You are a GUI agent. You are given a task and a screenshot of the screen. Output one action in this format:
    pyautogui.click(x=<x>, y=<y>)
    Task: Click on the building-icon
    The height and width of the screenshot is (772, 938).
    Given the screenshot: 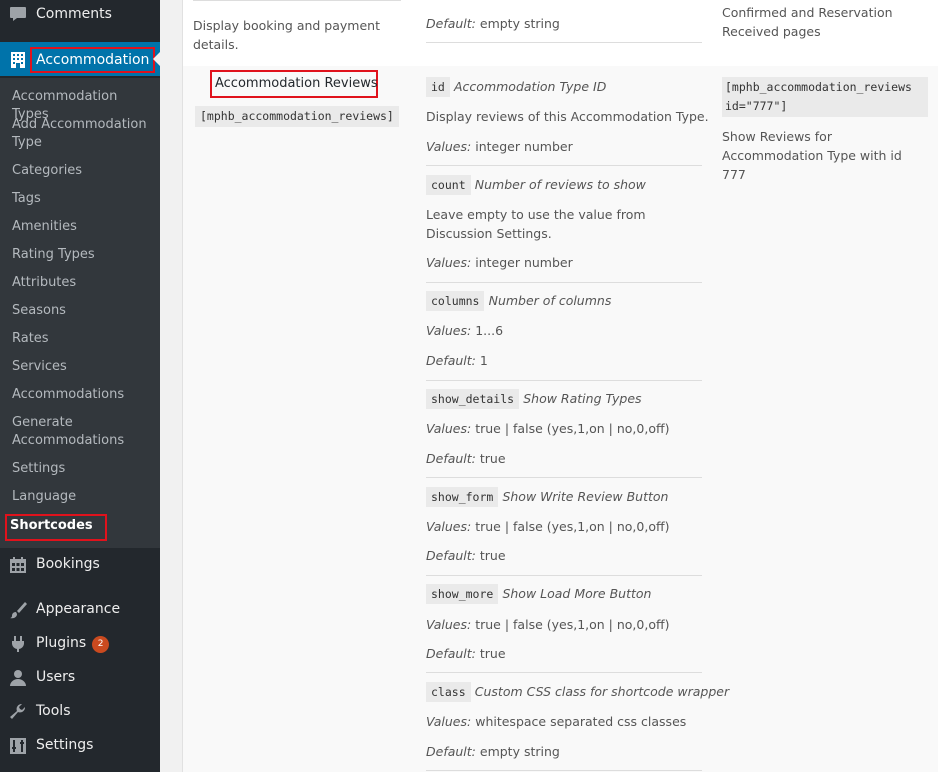 What is the action you would take?
    pyautogui.click(x=18, y=59)
    